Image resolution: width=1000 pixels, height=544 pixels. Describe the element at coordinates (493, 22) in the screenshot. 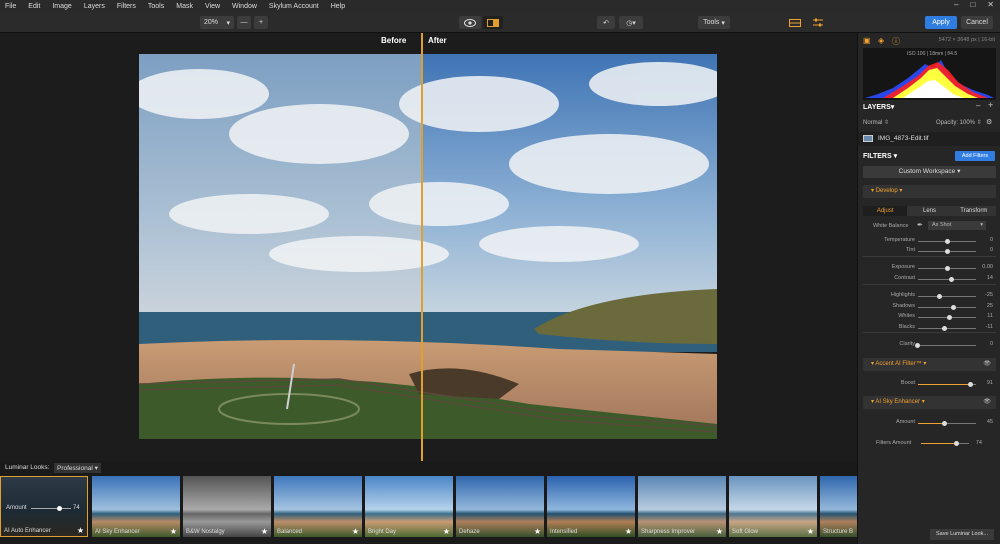

I see `compare-split-icon` at that location.